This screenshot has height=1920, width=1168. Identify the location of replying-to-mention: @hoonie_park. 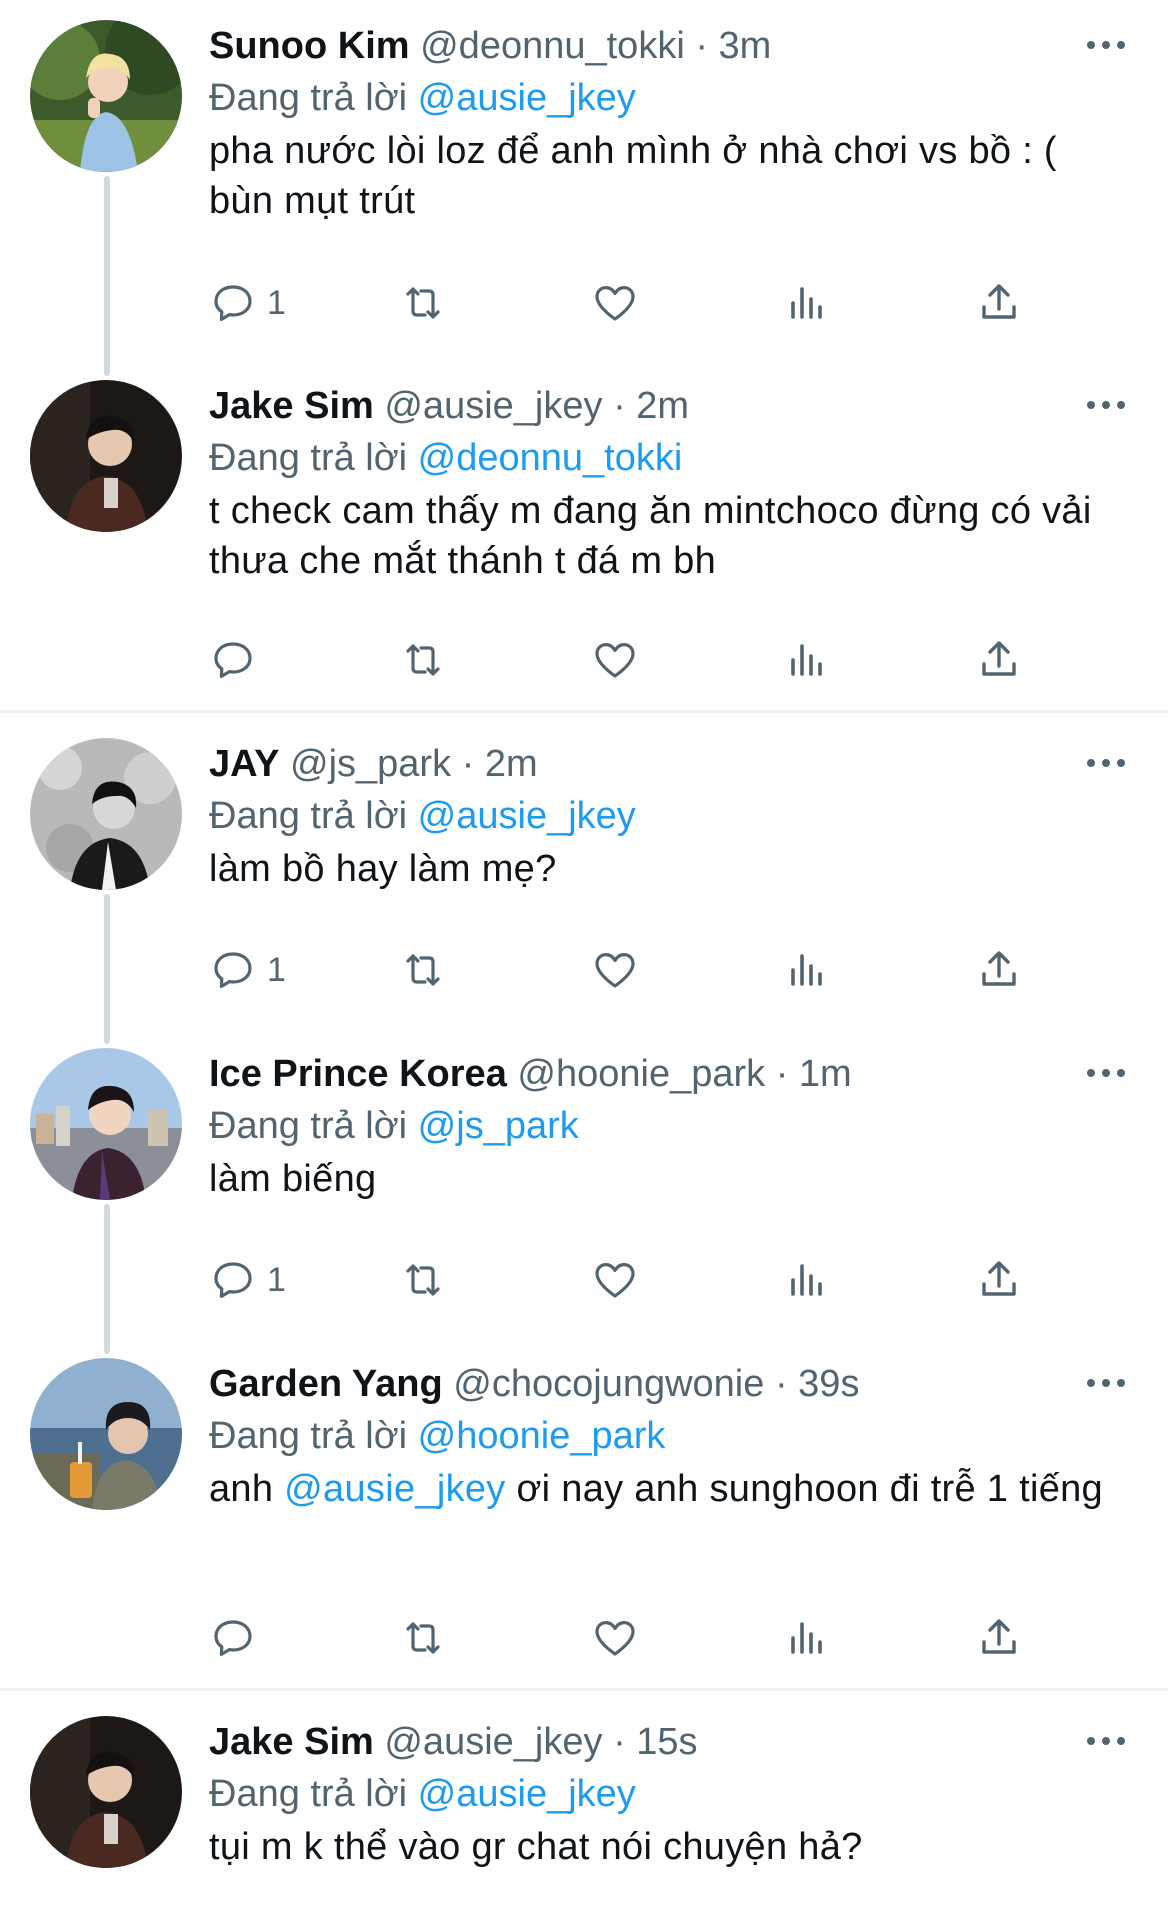
(542, 1436).